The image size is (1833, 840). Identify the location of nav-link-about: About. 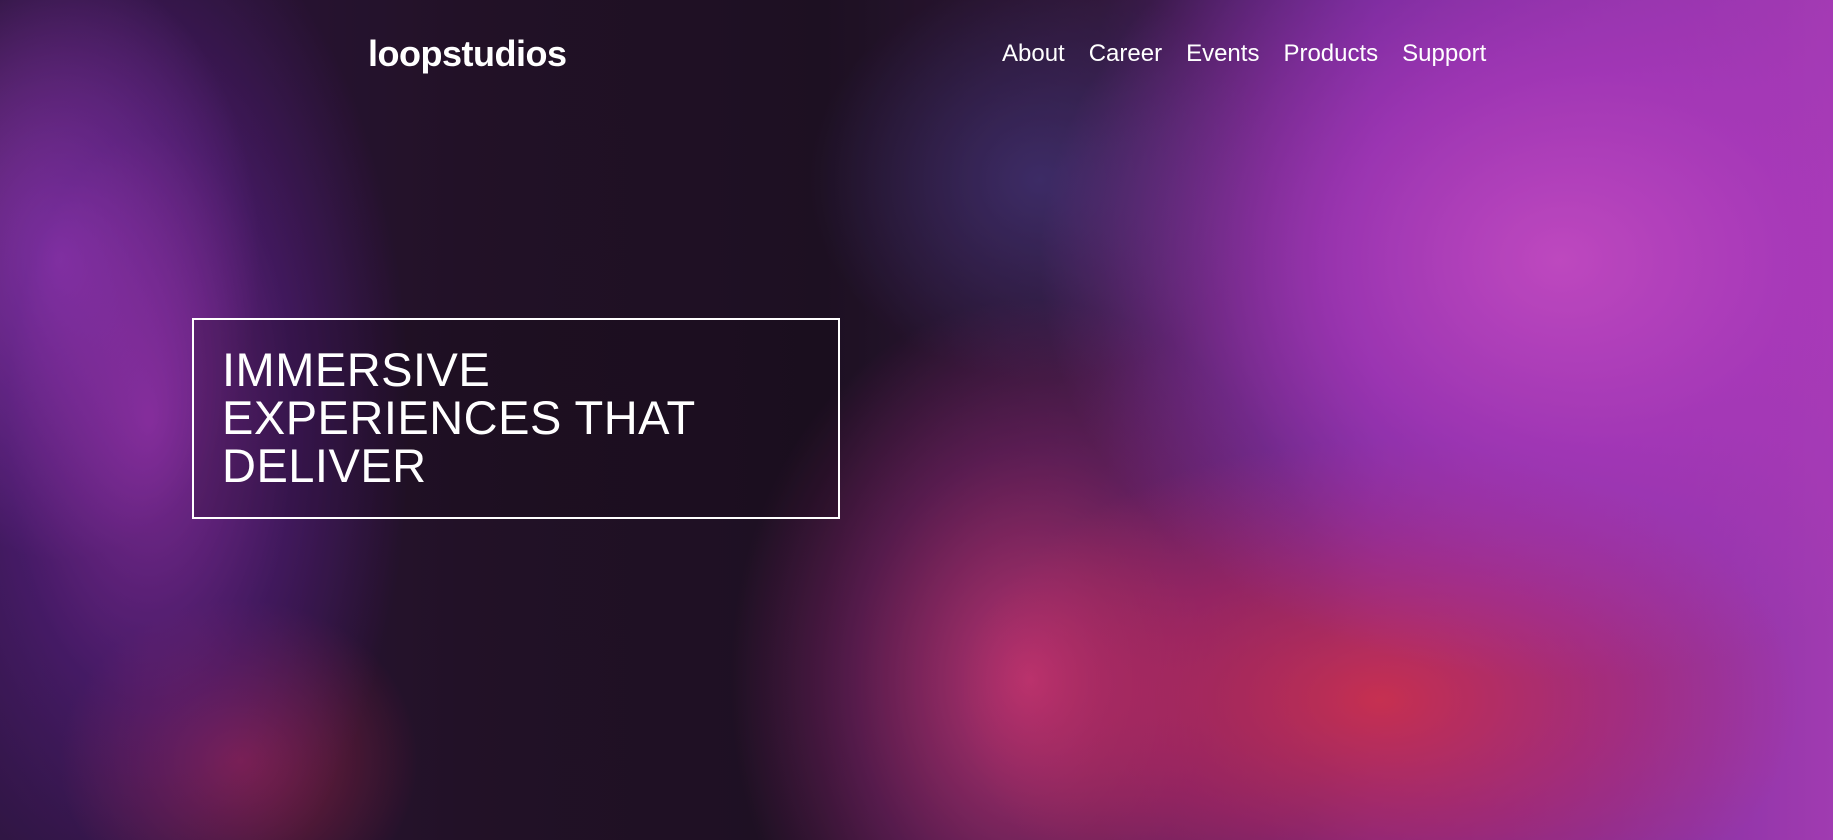
(1033, 54).